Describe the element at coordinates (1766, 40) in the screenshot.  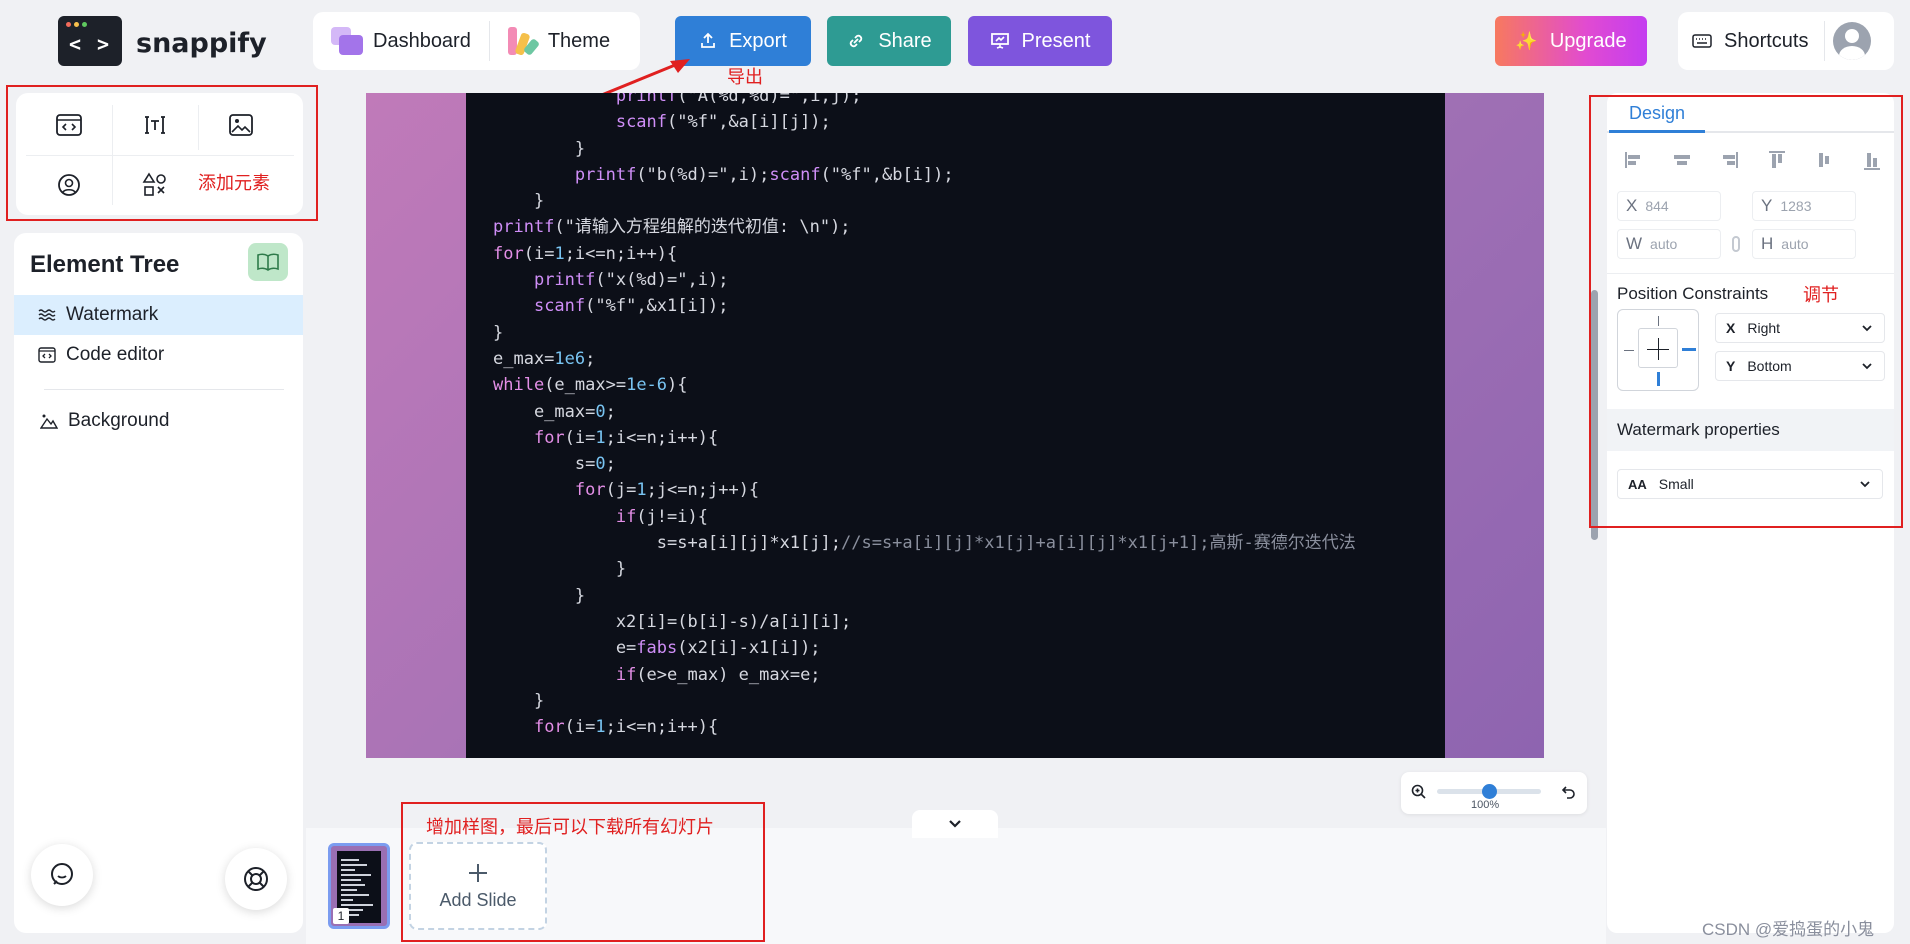
I see `shortcuts-label: Shortcuts` at that location.